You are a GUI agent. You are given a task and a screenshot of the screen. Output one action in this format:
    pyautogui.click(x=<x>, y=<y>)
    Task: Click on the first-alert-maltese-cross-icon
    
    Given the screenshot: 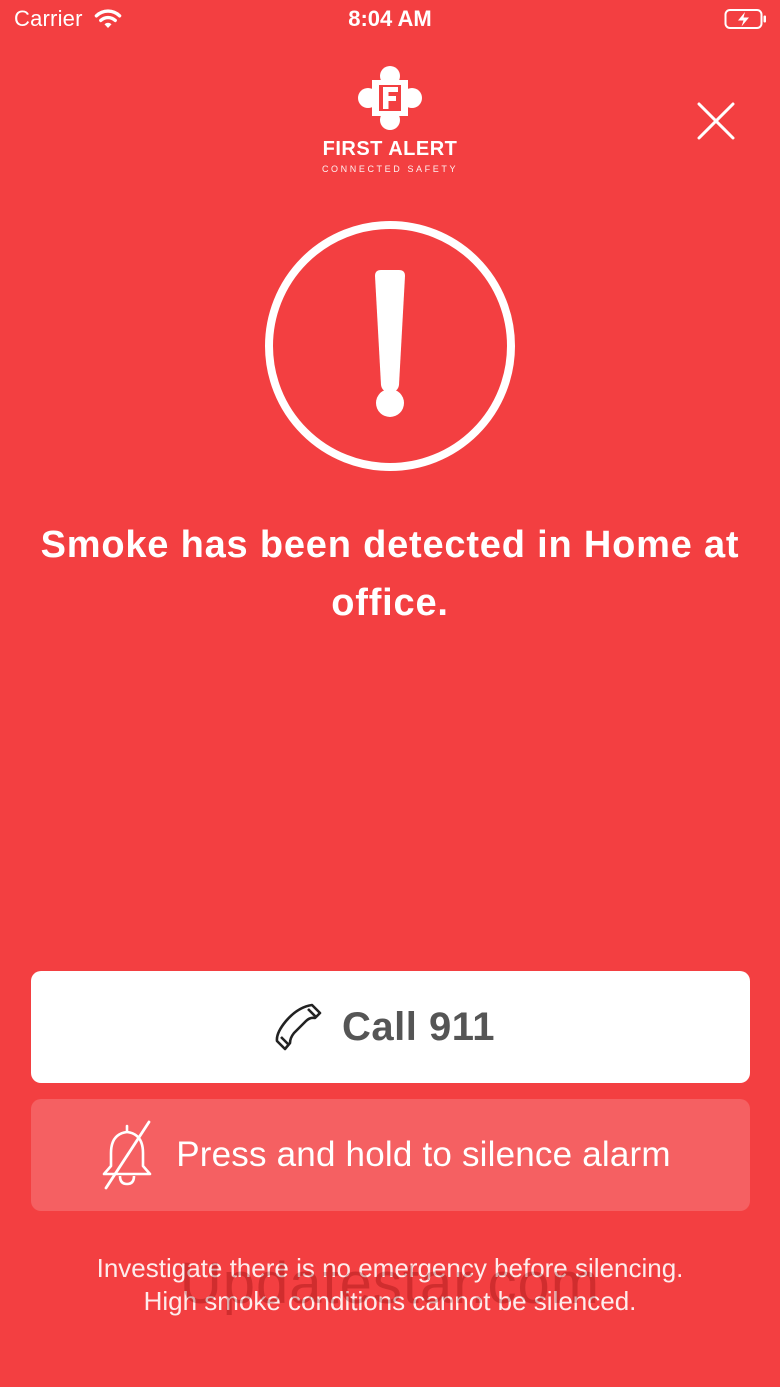 What is the action you would take?
    pyautogui.click(x=390, y=98)
    